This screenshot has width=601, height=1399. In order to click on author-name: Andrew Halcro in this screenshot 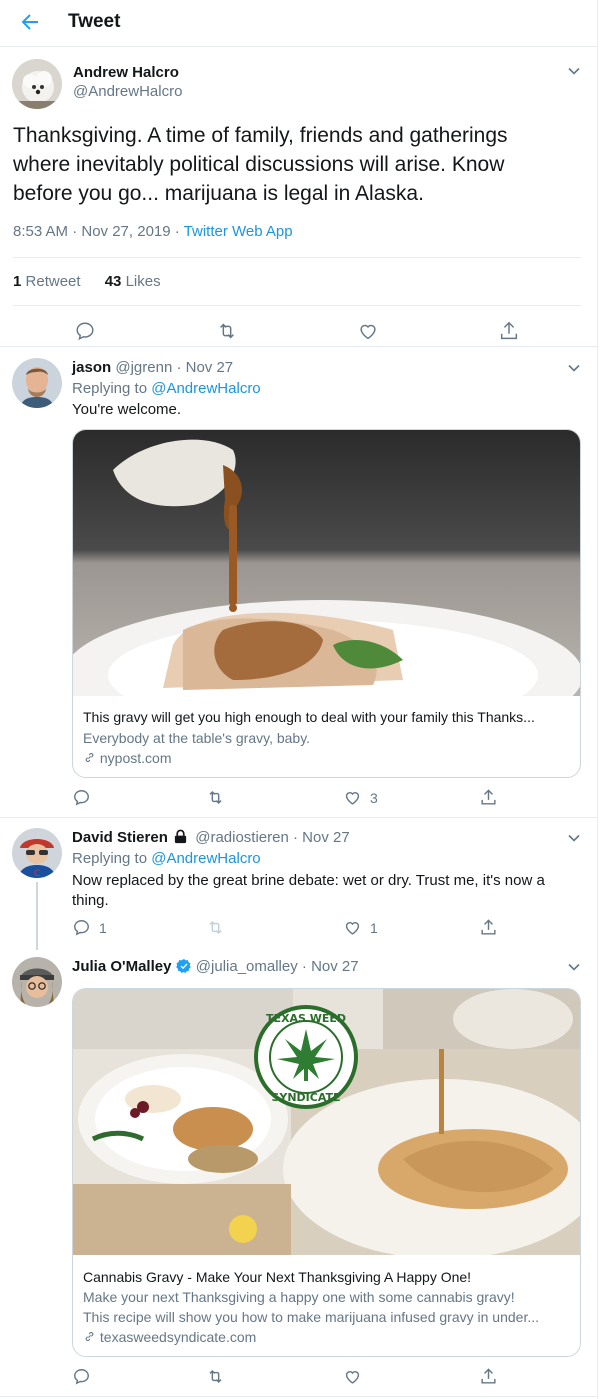, I will do `click(126, 72)`.